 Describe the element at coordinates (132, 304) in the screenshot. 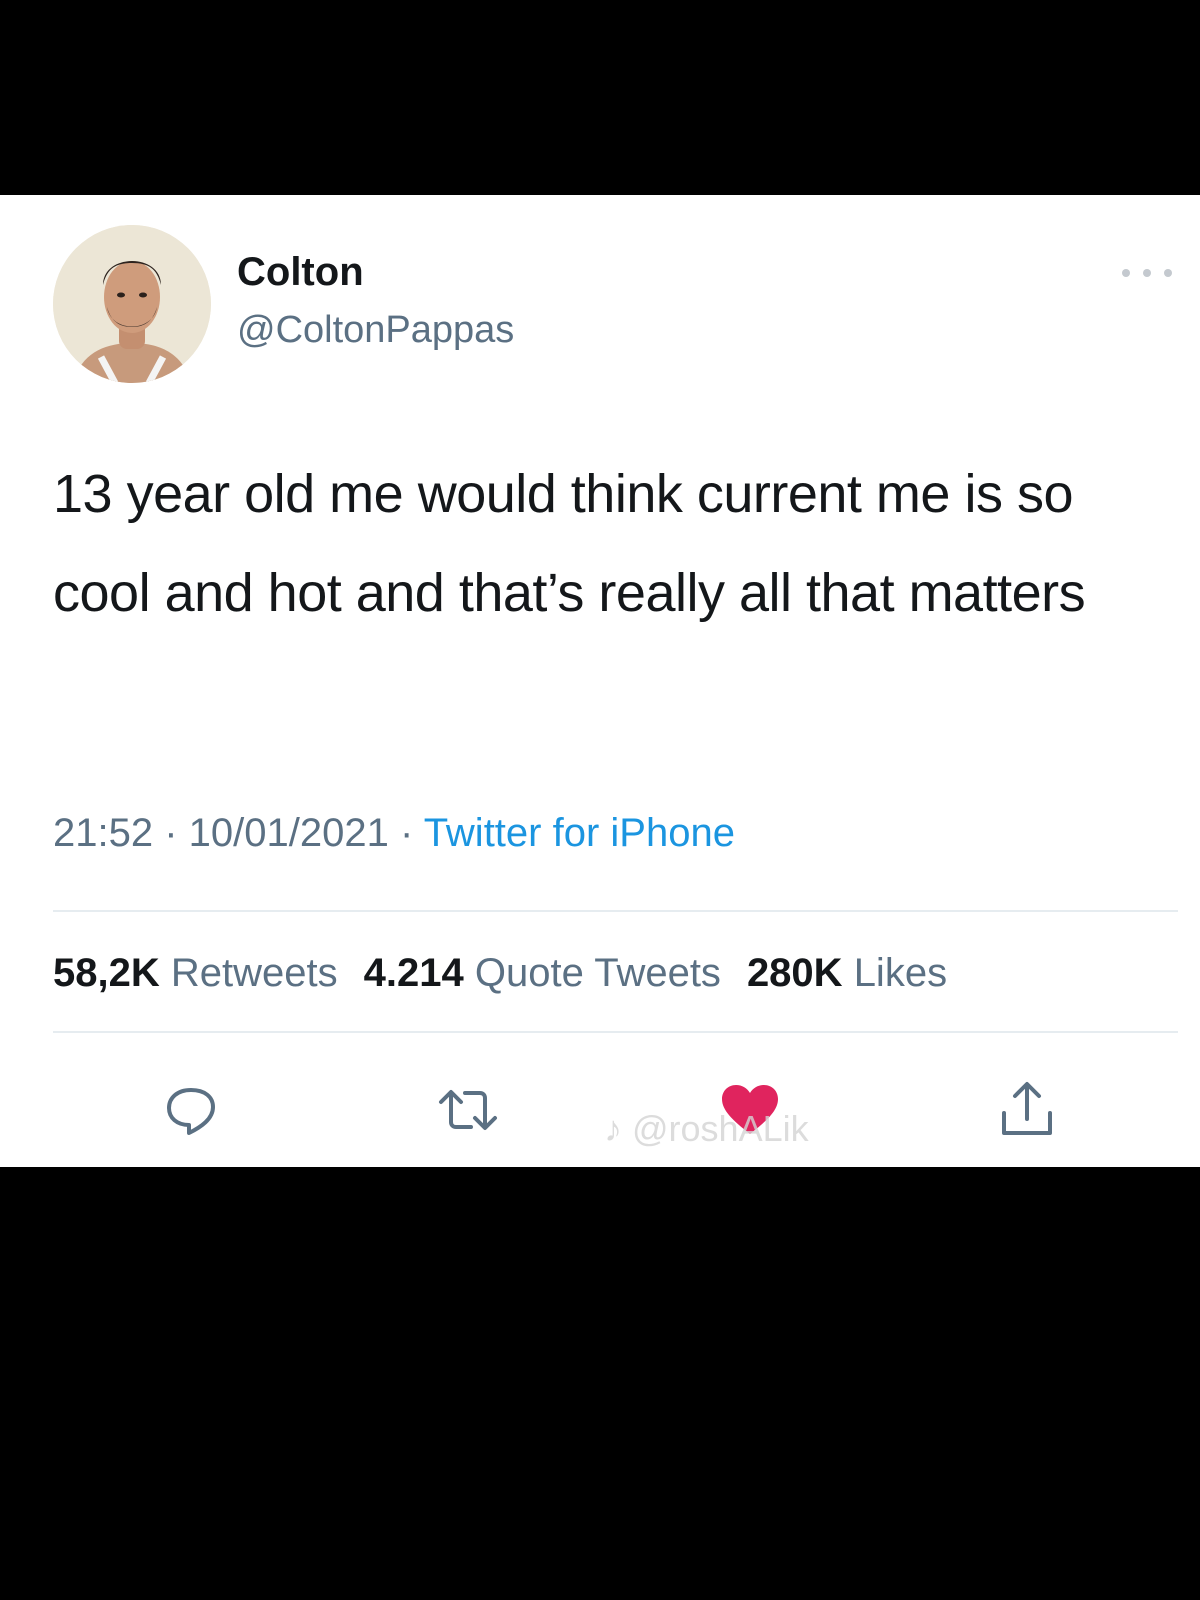

I see `avatar` at that location.